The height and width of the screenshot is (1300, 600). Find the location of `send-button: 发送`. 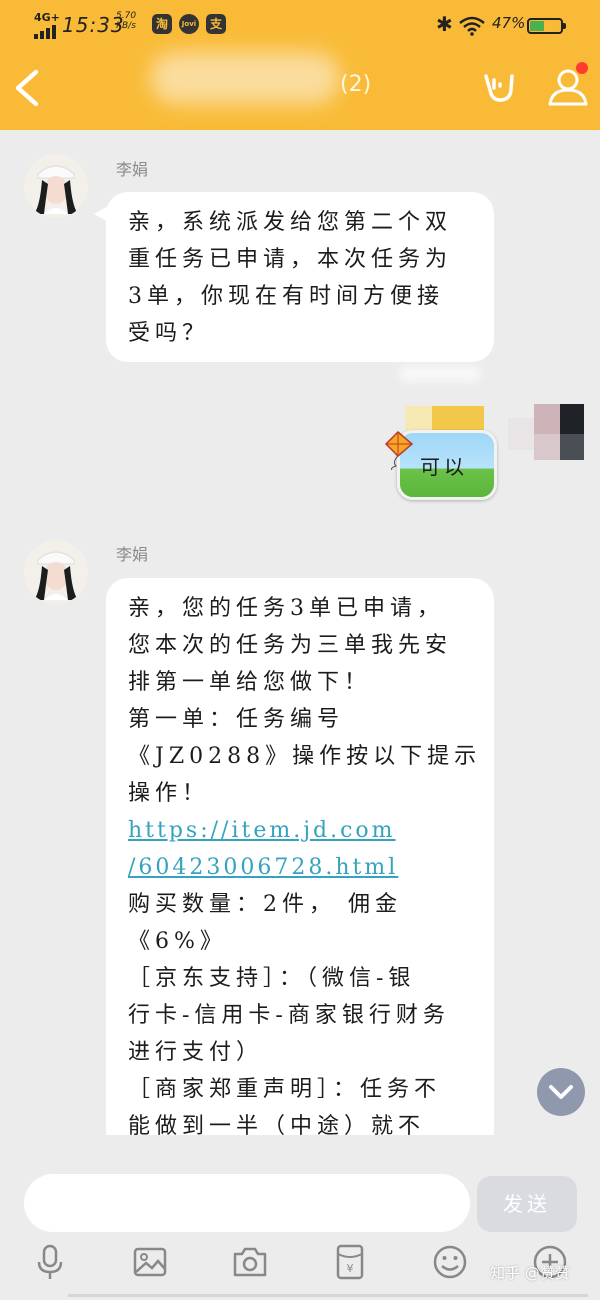

send-button: 发送 is located at coordinates (527, 1204).